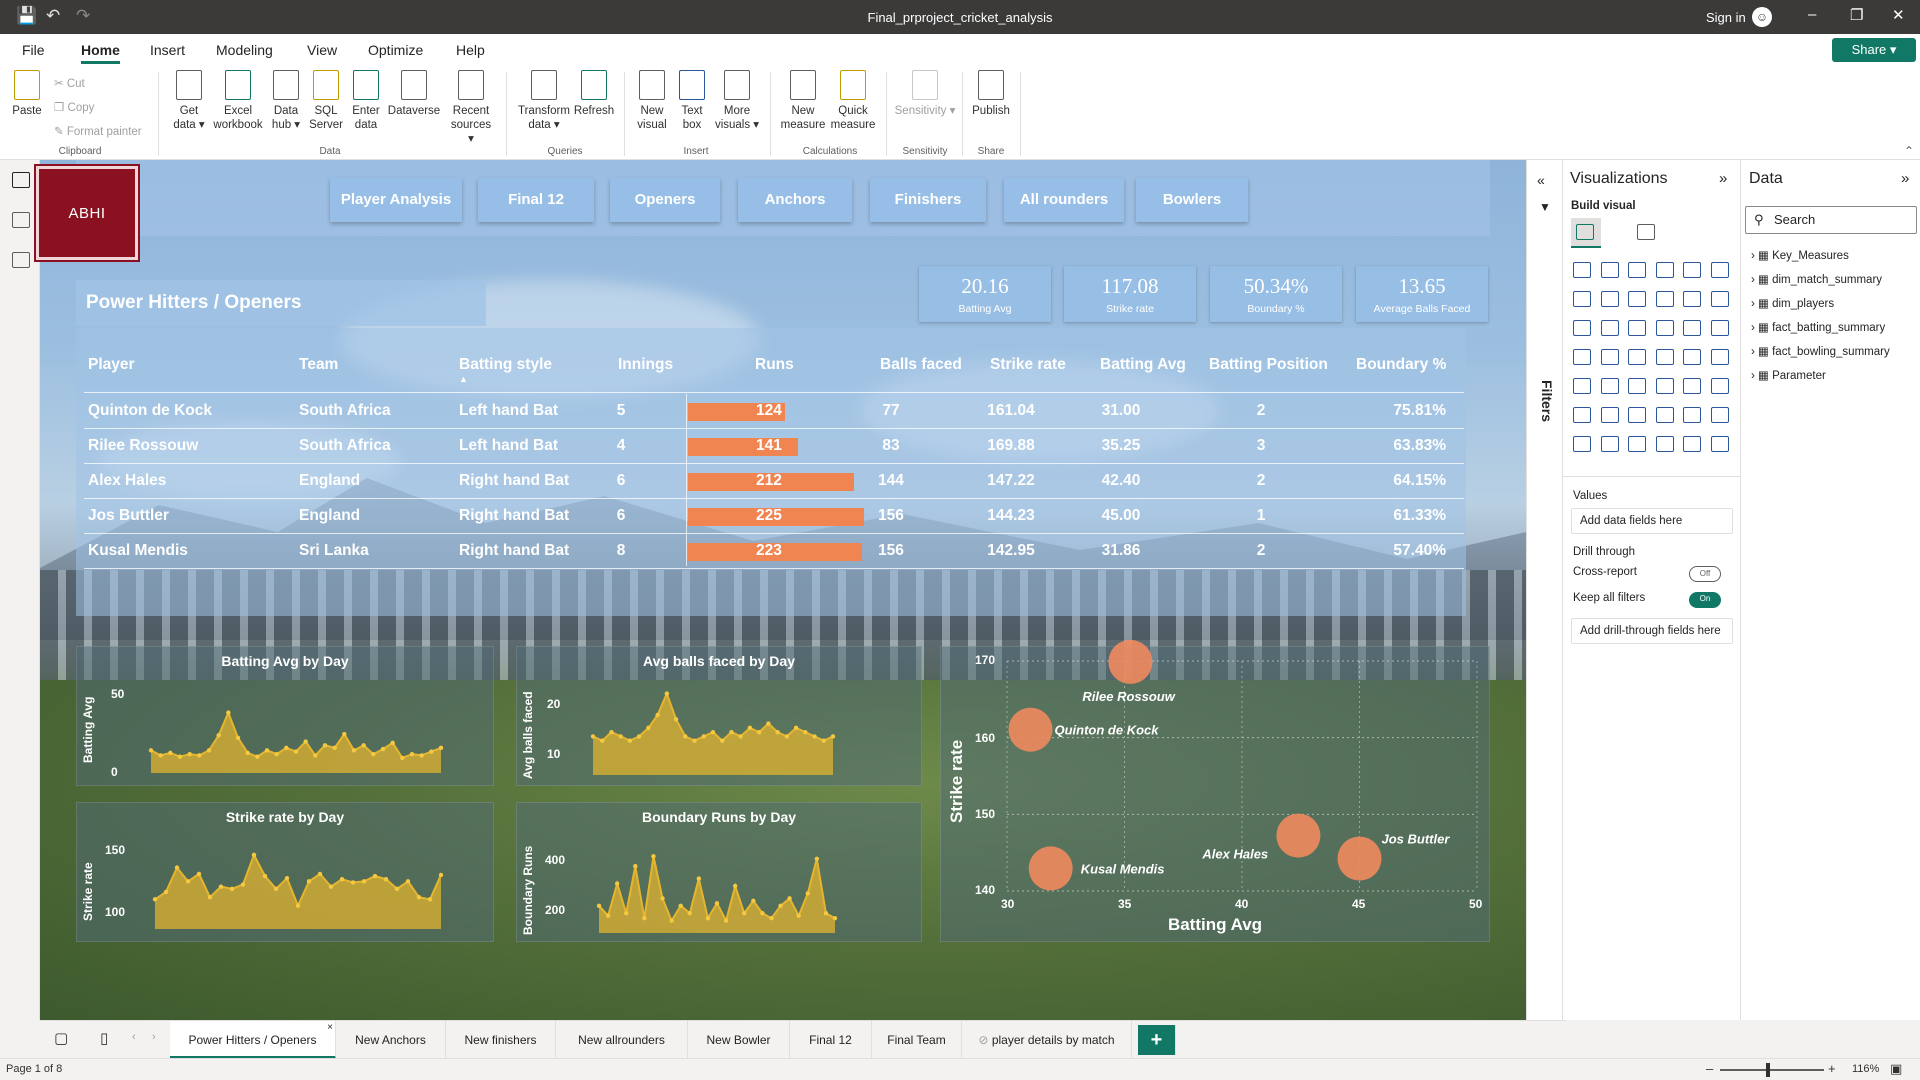  Describe the element at coordinates (1896, 1069) in the screenshot. I see `fit-to-page-icon: ▣` at that location.